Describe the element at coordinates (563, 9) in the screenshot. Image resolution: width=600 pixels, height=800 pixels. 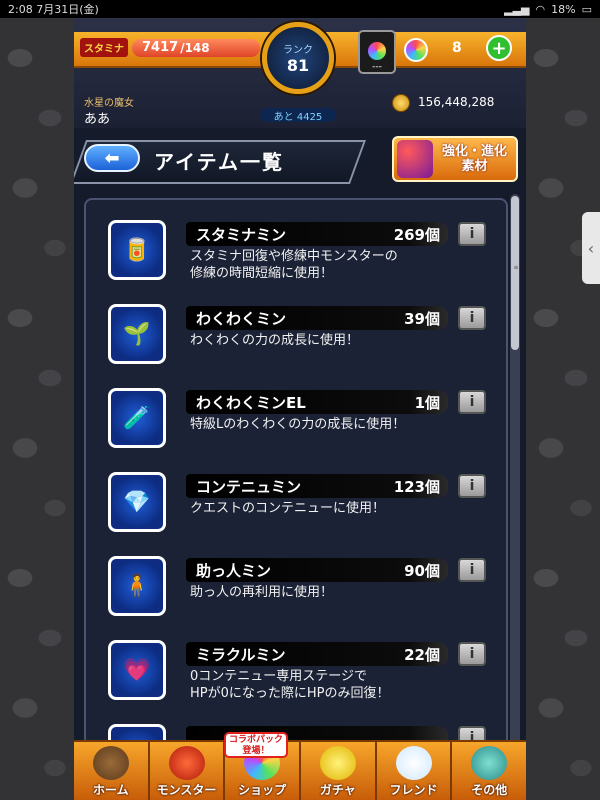
I see `status-battery: 18%` at that location.